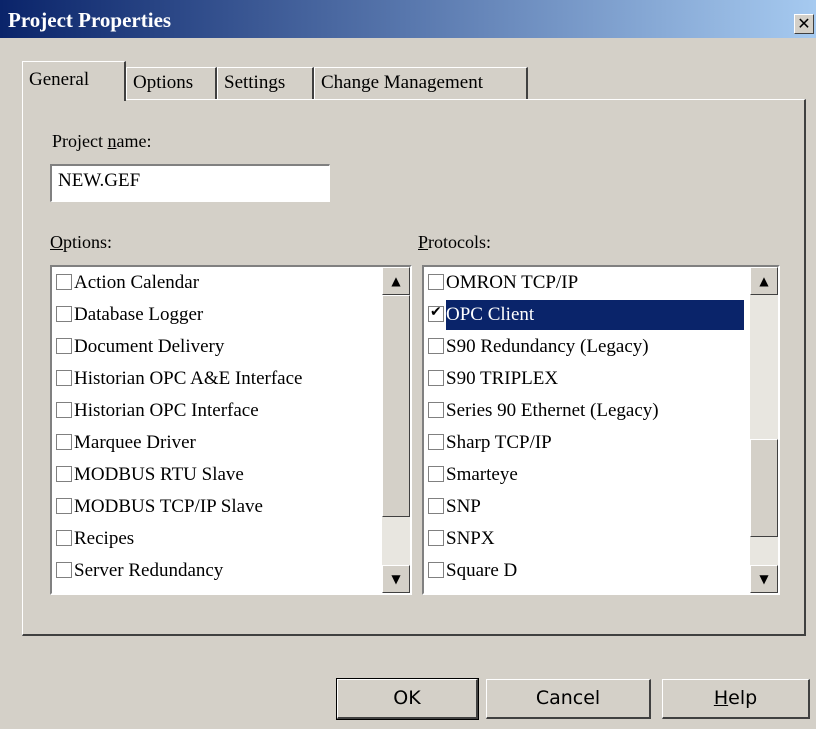 The image size is (816, 729). What do you see at coordinates (472, 571) in the screenshot?
I see `list-item: Square D` at bounding box center [472, 571].